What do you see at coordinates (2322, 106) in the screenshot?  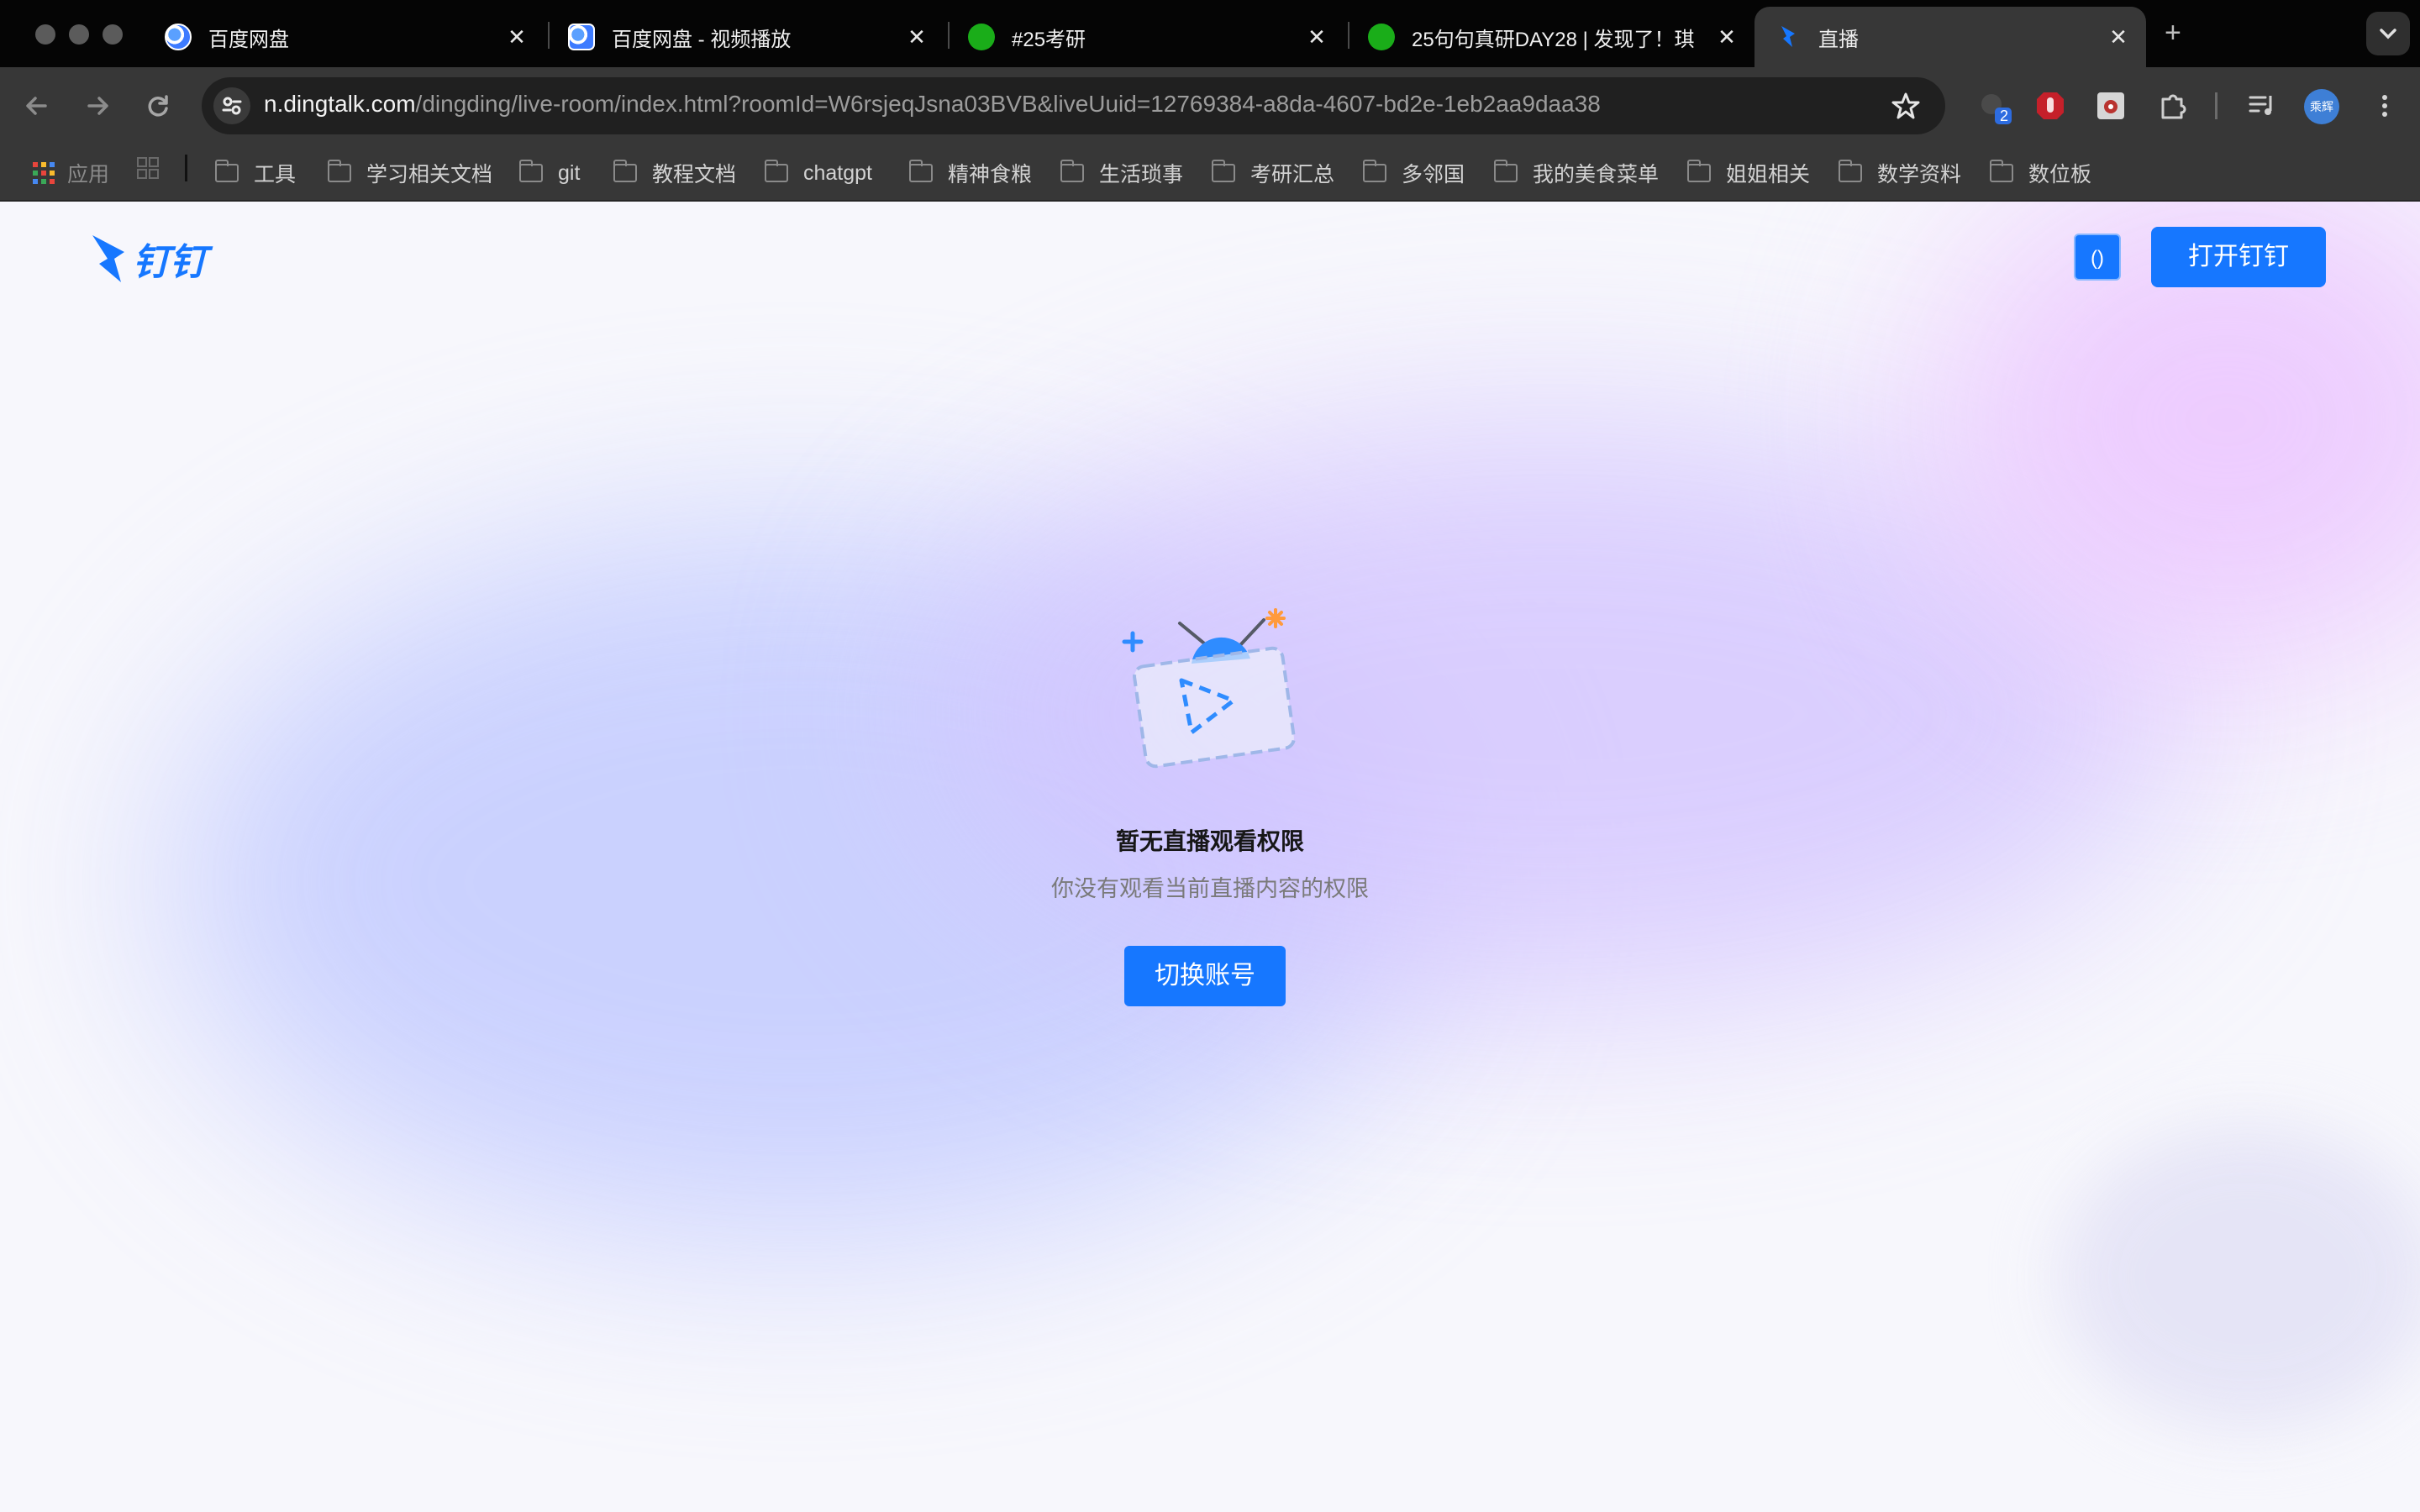 I see `profile-avatar: 乘辉` at bounding box center [2322, 106].